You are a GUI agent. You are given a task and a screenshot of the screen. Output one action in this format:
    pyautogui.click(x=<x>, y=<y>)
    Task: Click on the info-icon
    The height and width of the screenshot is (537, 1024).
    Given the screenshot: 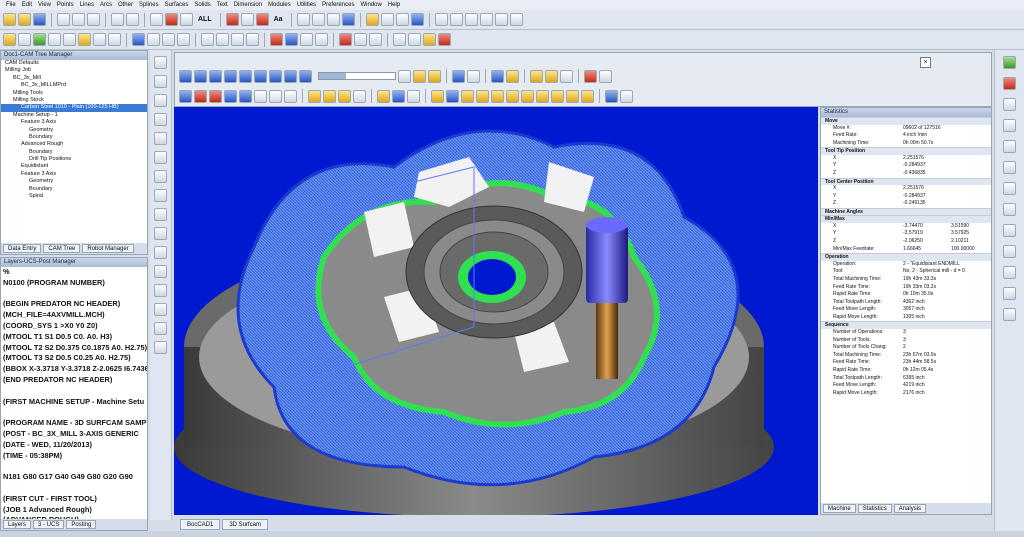 What is the action you would take?
    pyautogui.click(x=1009, y=146)
    